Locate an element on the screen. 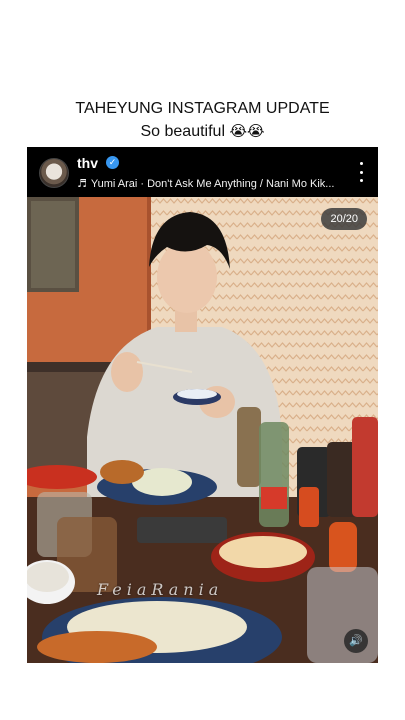  caption-text: So beautiful is located at coordinates (182, 131).